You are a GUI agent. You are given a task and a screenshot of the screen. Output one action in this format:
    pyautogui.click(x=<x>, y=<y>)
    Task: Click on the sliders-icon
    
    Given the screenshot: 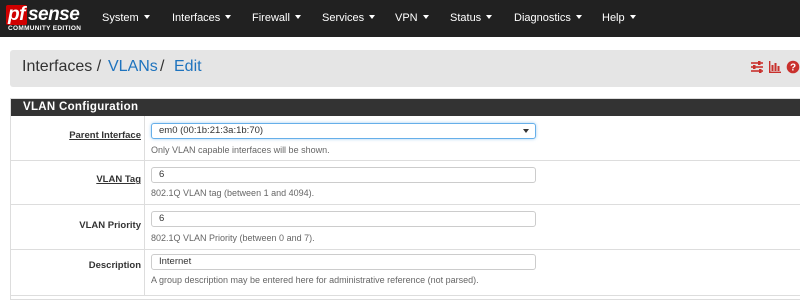 What is the action you would take?
    pyautogui.click(x=757, y=67)
    